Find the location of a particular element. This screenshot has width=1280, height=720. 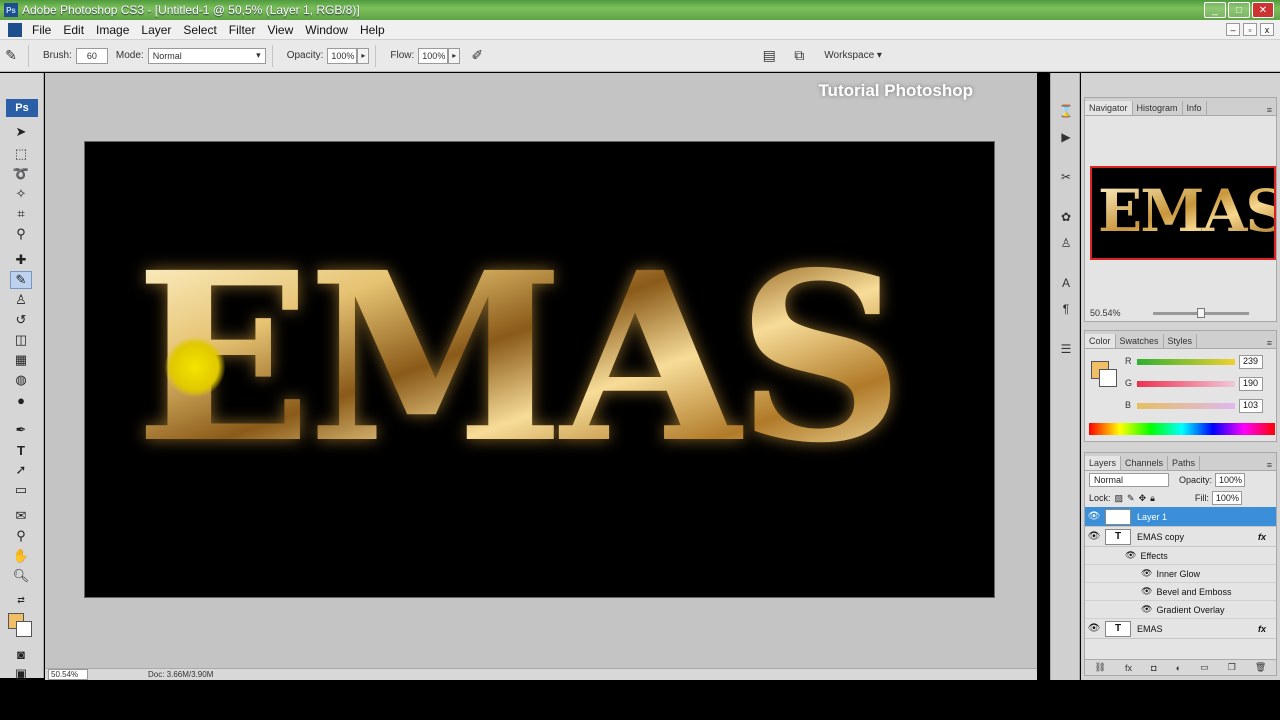

navigator-zoom-knob is located at coordinates (1201, 313).